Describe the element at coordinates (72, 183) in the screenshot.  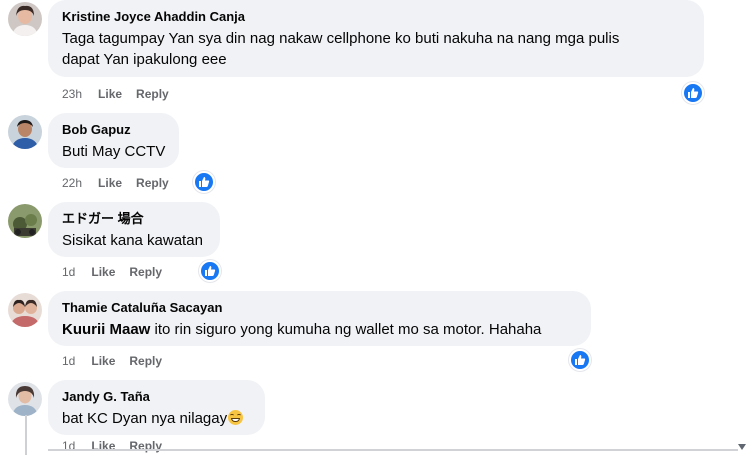
I see `comment-timestamp: 22h` at that location.